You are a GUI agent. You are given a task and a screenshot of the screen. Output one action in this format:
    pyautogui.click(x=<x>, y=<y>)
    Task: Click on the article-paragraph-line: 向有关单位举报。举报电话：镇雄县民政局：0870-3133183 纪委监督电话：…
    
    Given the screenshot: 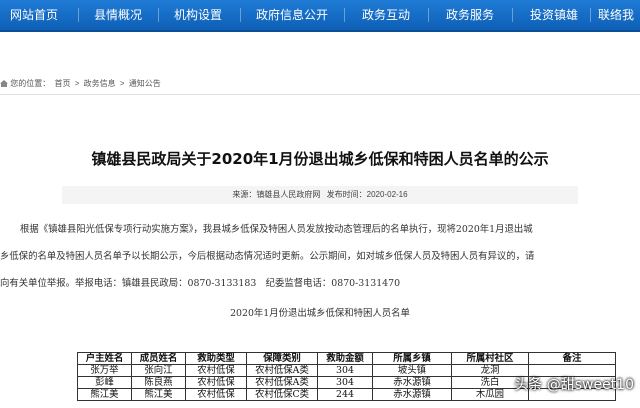 What is the action you would take?
    pyautogui.click(x=200, y=283)
    